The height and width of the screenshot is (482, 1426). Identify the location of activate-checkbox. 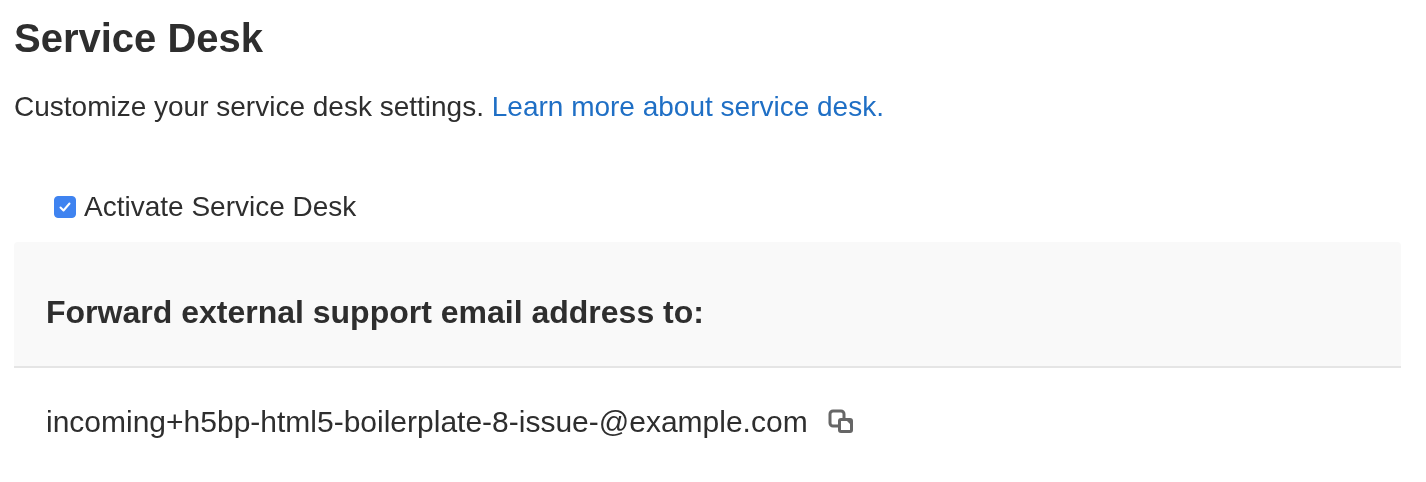
(65, 207).